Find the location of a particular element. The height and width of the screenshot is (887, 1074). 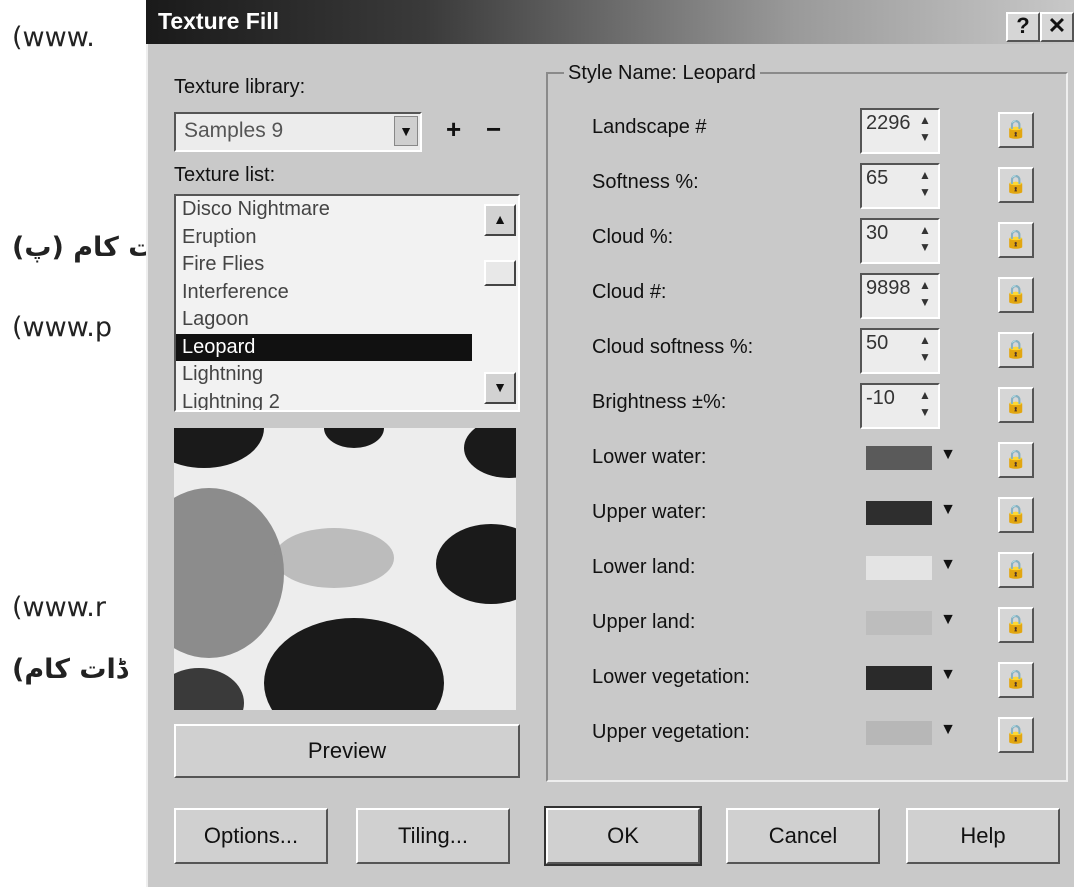

param-value: 9898 is located at coordinates (888, 288).